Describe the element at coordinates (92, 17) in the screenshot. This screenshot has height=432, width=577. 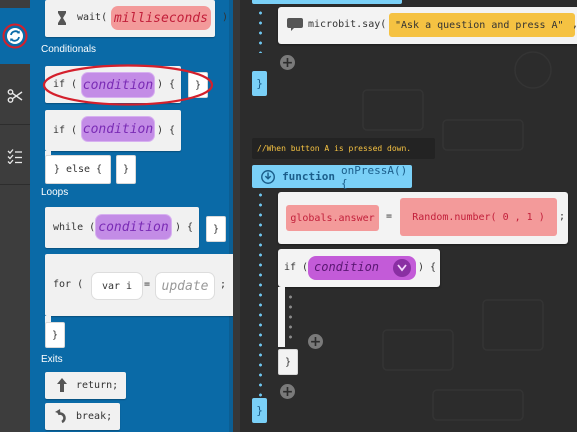
I see `wait-label: wait(` at that location.